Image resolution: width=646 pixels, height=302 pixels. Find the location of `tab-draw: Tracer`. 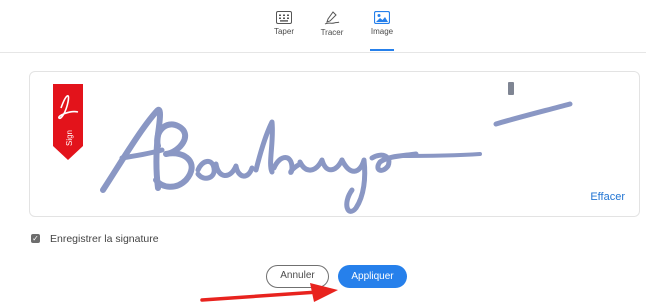

tab-draw: Tracer is located at coordinates (332, 28).